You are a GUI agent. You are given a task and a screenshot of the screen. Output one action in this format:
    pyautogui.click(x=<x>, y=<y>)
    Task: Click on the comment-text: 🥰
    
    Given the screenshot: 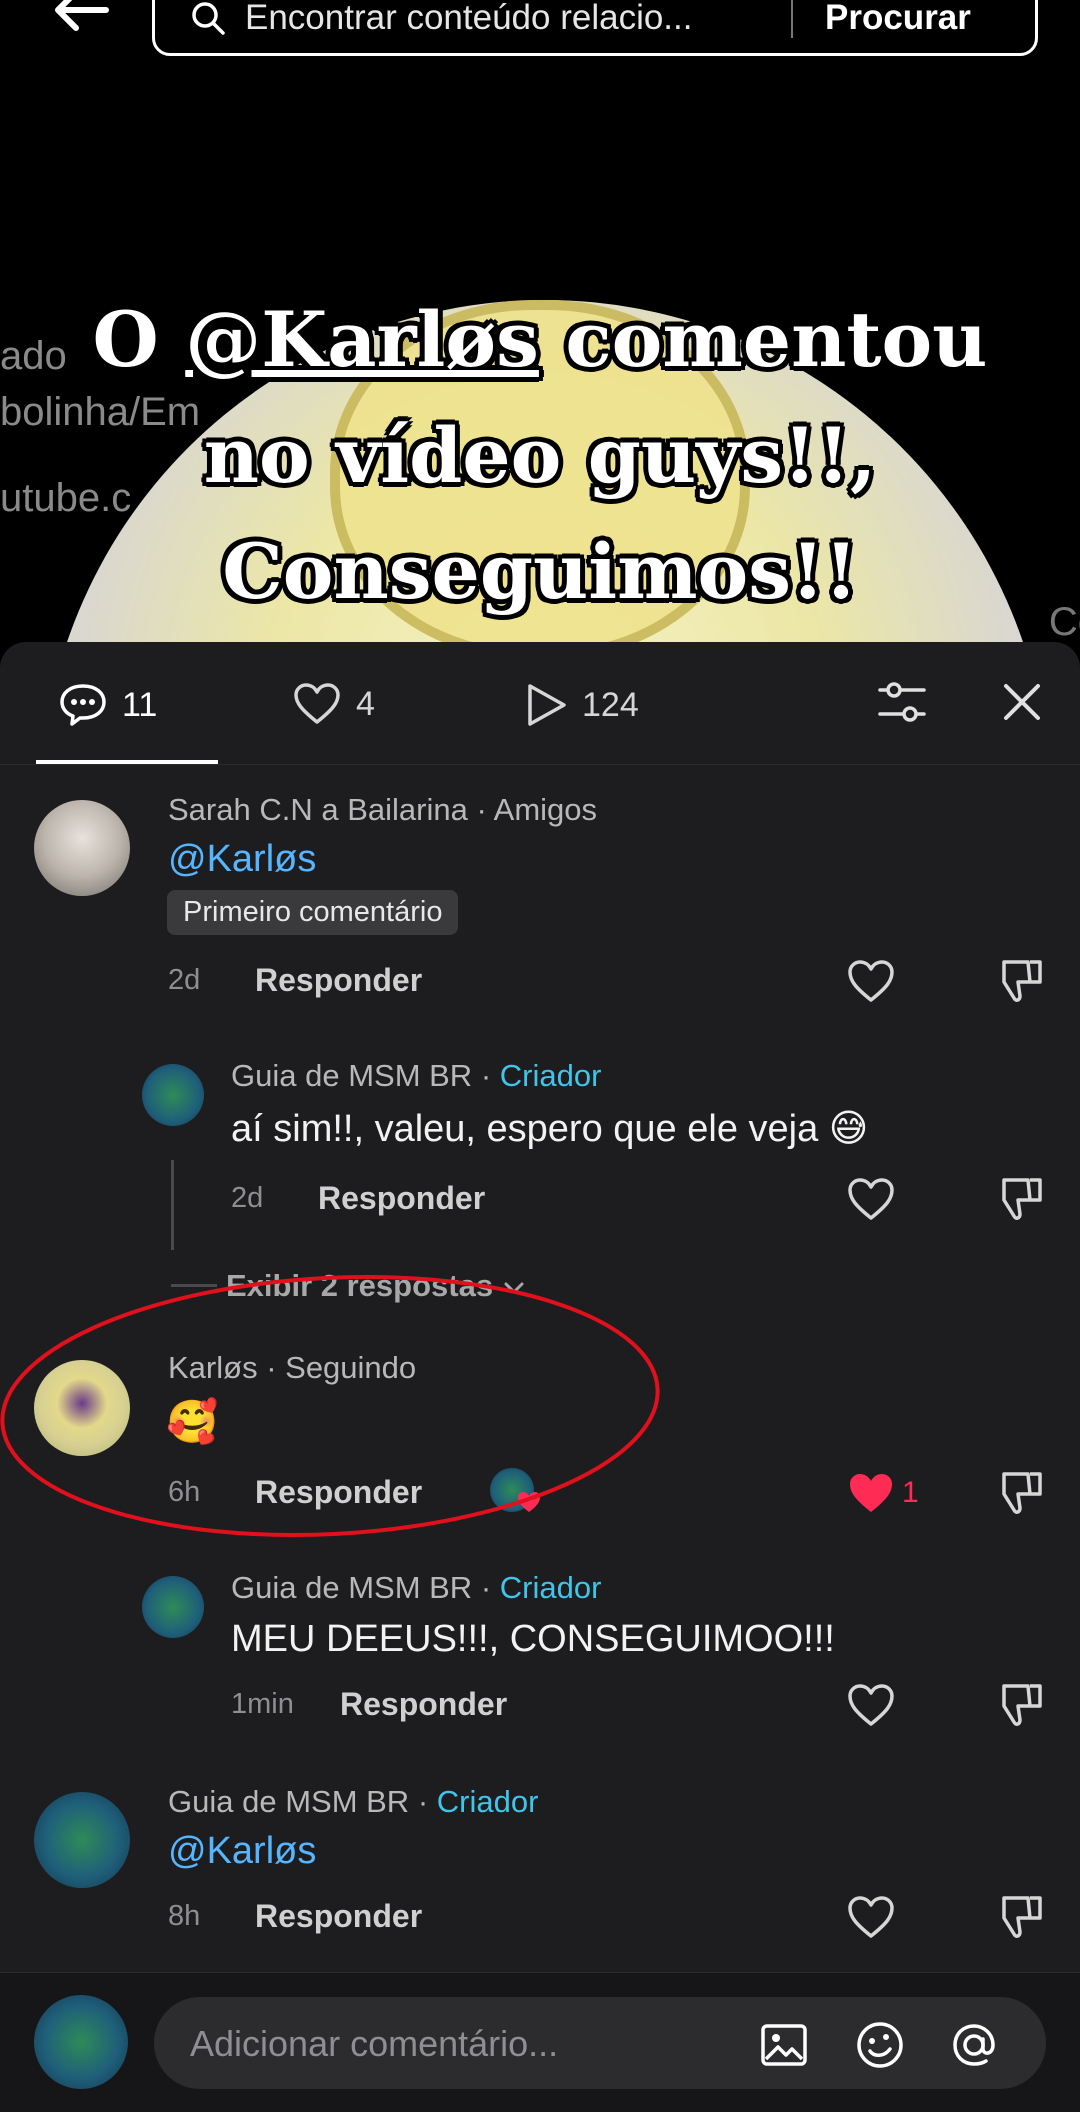 What is the action you would take?
    pyautogui.click(x=192, y=1421)
    